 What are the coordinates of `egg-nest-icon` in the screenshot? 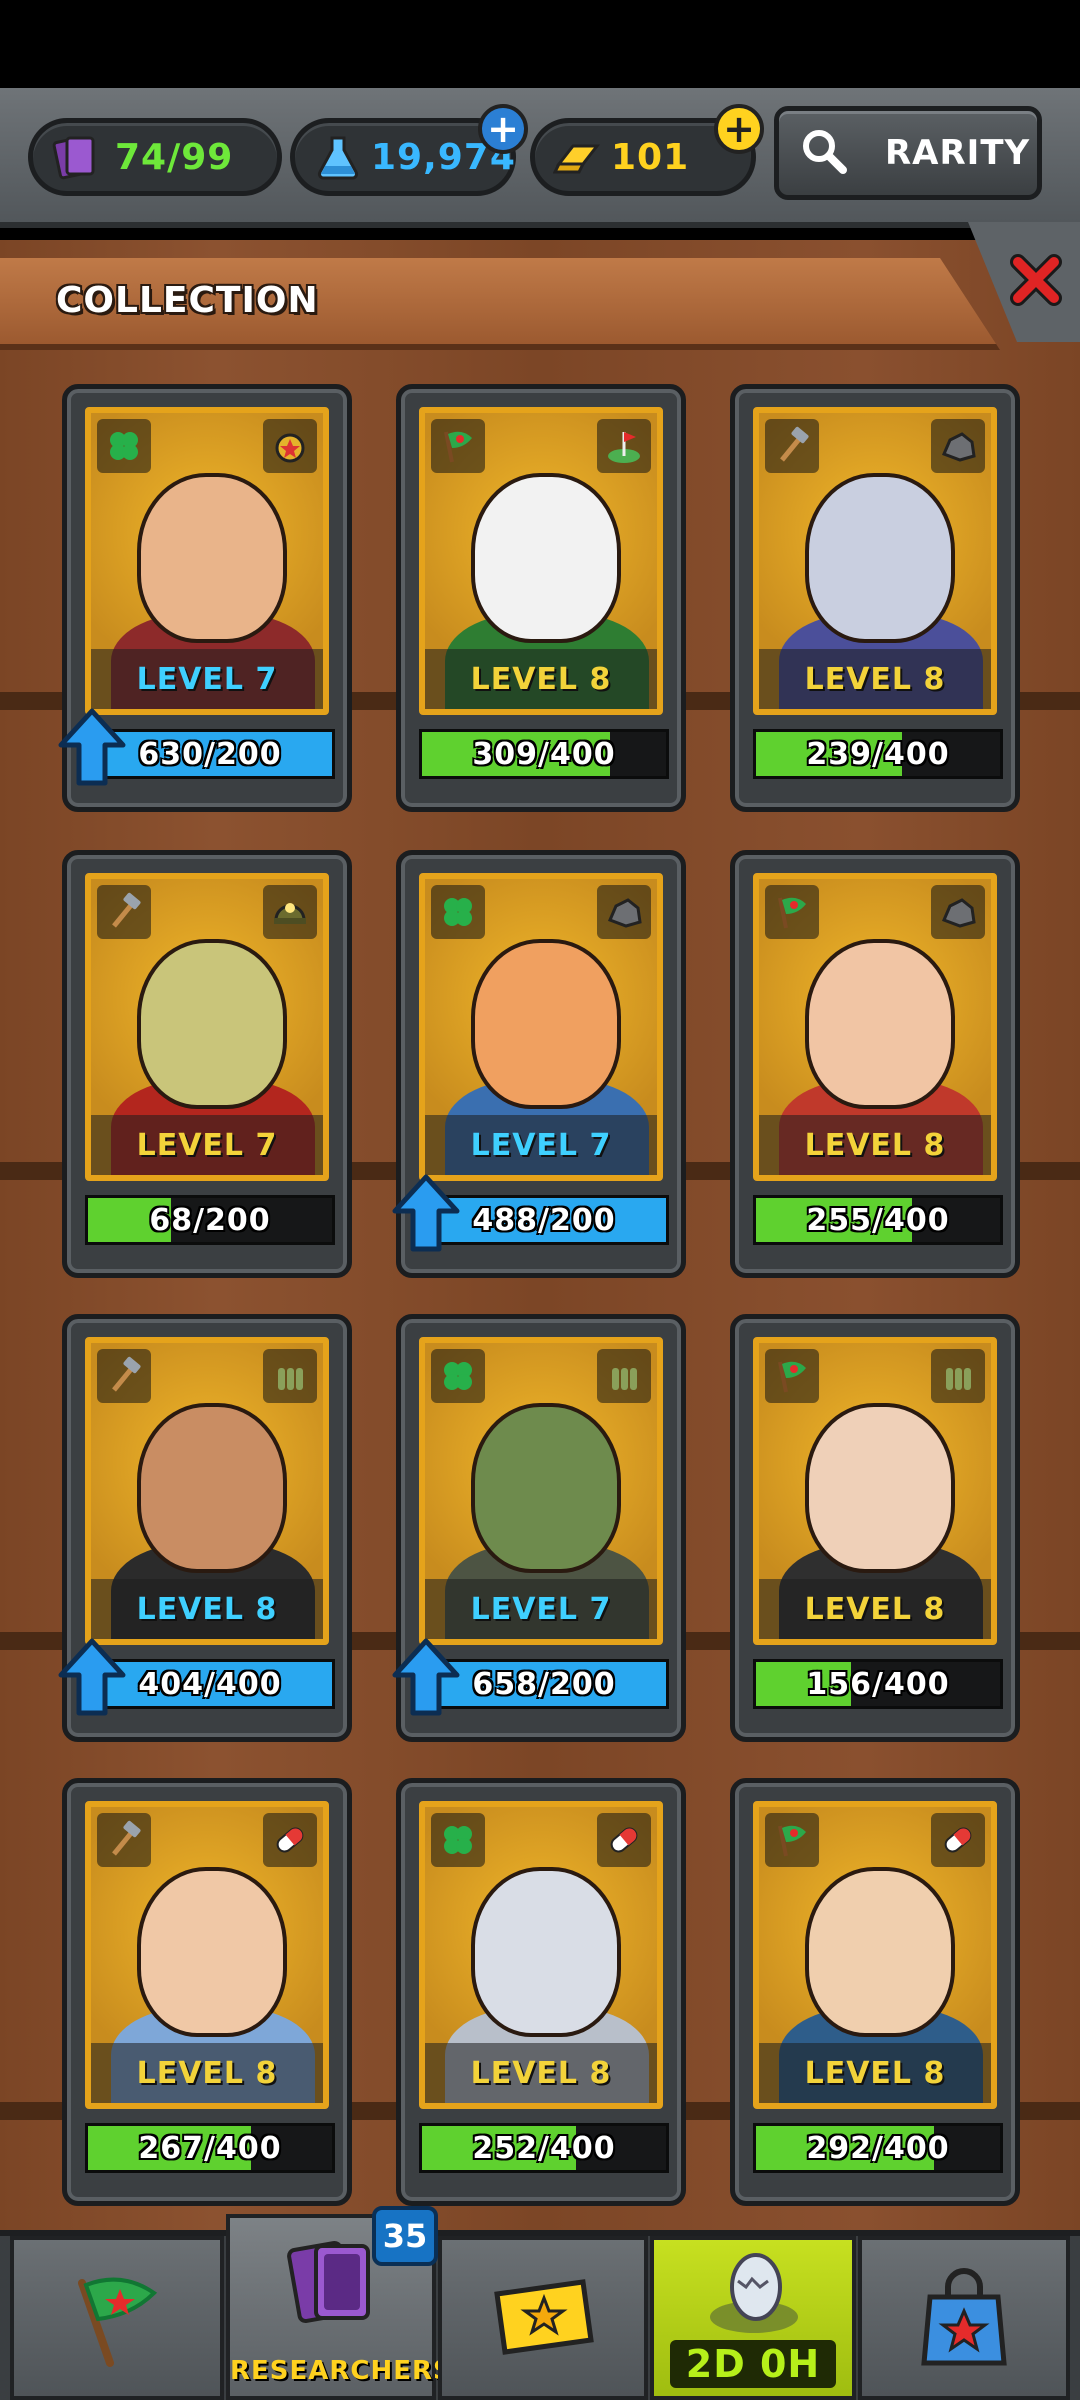 It's located at (754, 2293).